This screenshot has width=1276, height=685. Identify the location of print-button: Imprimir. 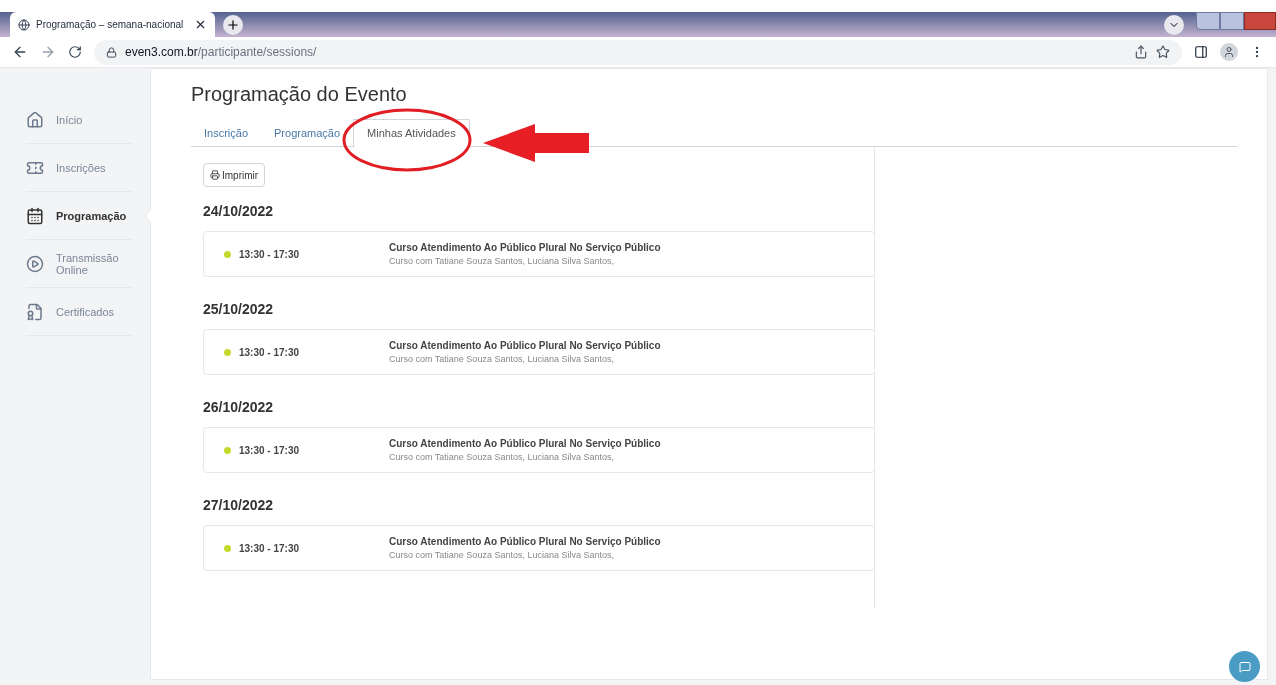
(234, 175).